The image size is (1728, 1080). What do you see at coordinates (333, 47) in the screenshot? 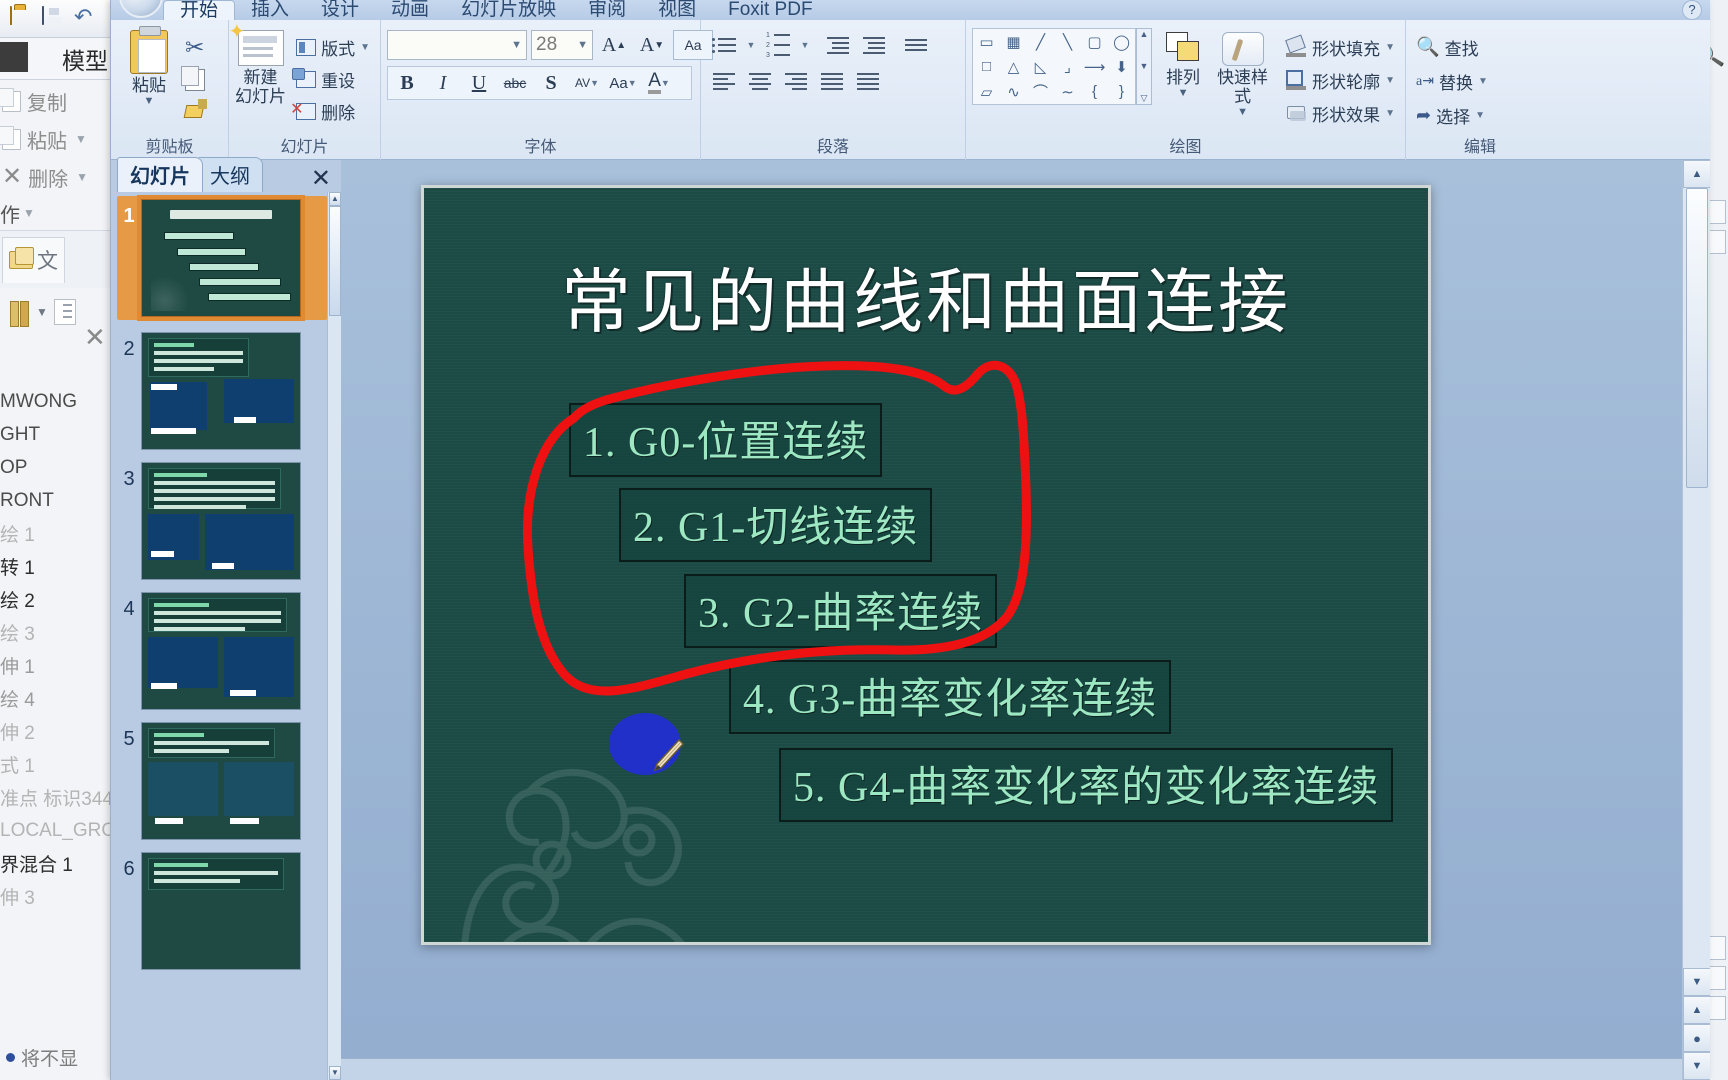
I see `layout-button: 版式 ▼` at bounding box center [333, 47].